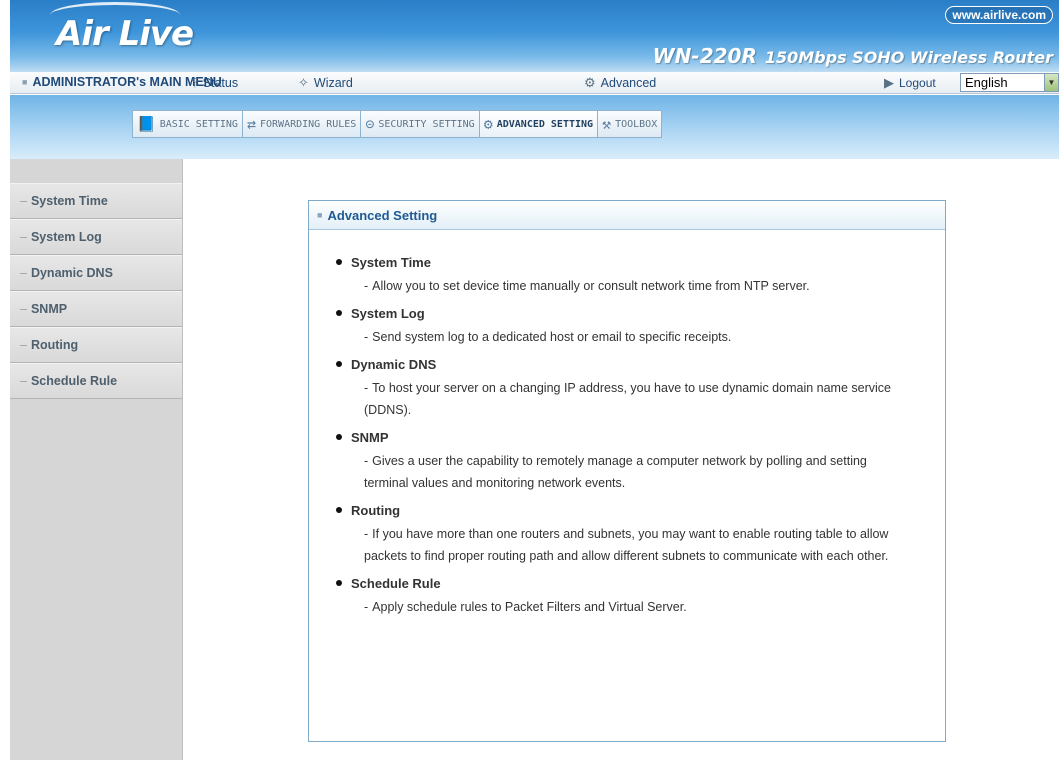 The image size is (1059, 760). I want to click on menu-square-icon: ■, so click(25, 82).